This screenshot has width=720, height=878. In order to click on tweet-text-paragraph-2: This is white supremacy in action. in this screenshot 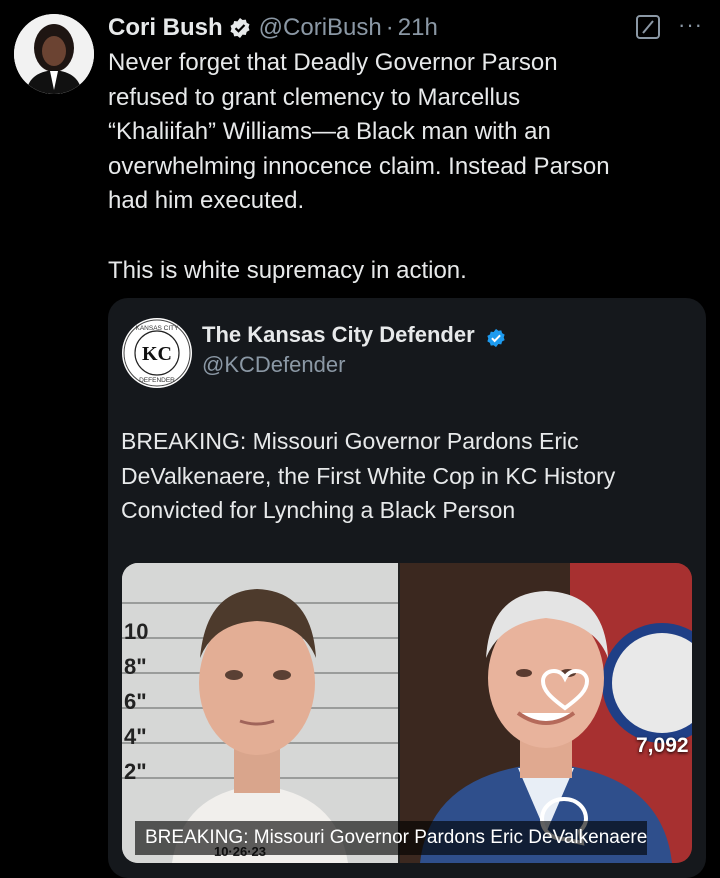, I will do `click(287, 270)`.